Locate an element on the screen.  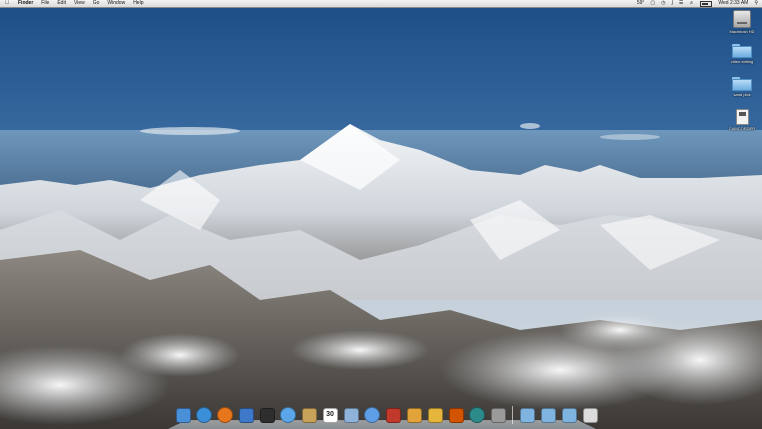
dock-item-iphoto is located at coordinates (351, 415).